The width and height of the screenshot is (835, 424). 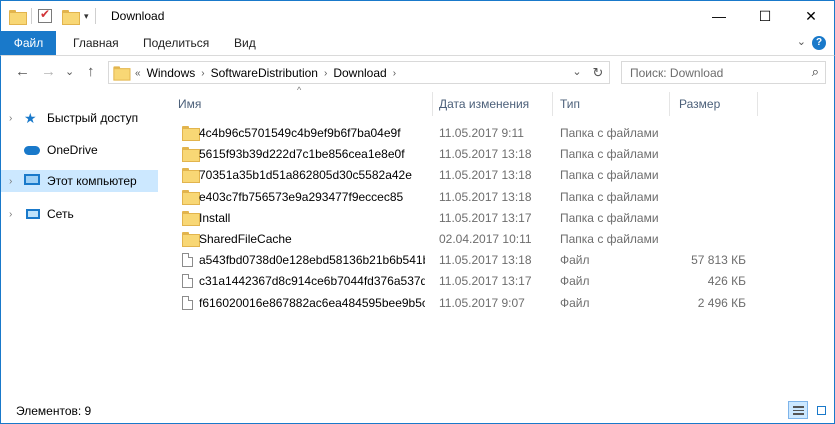 What do you see at coordinates (302, 104) in the screenshot?
I see `column-header-name: Имя` at bounding box center [302, 104].